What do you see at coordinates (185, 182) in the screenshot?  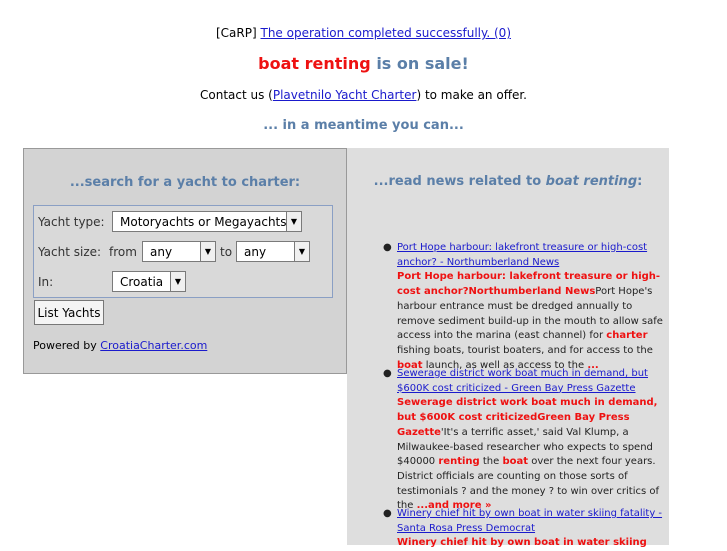 I see `search-panel-title: ...search for a yacht to charter:` at bounding box center [185, 182].